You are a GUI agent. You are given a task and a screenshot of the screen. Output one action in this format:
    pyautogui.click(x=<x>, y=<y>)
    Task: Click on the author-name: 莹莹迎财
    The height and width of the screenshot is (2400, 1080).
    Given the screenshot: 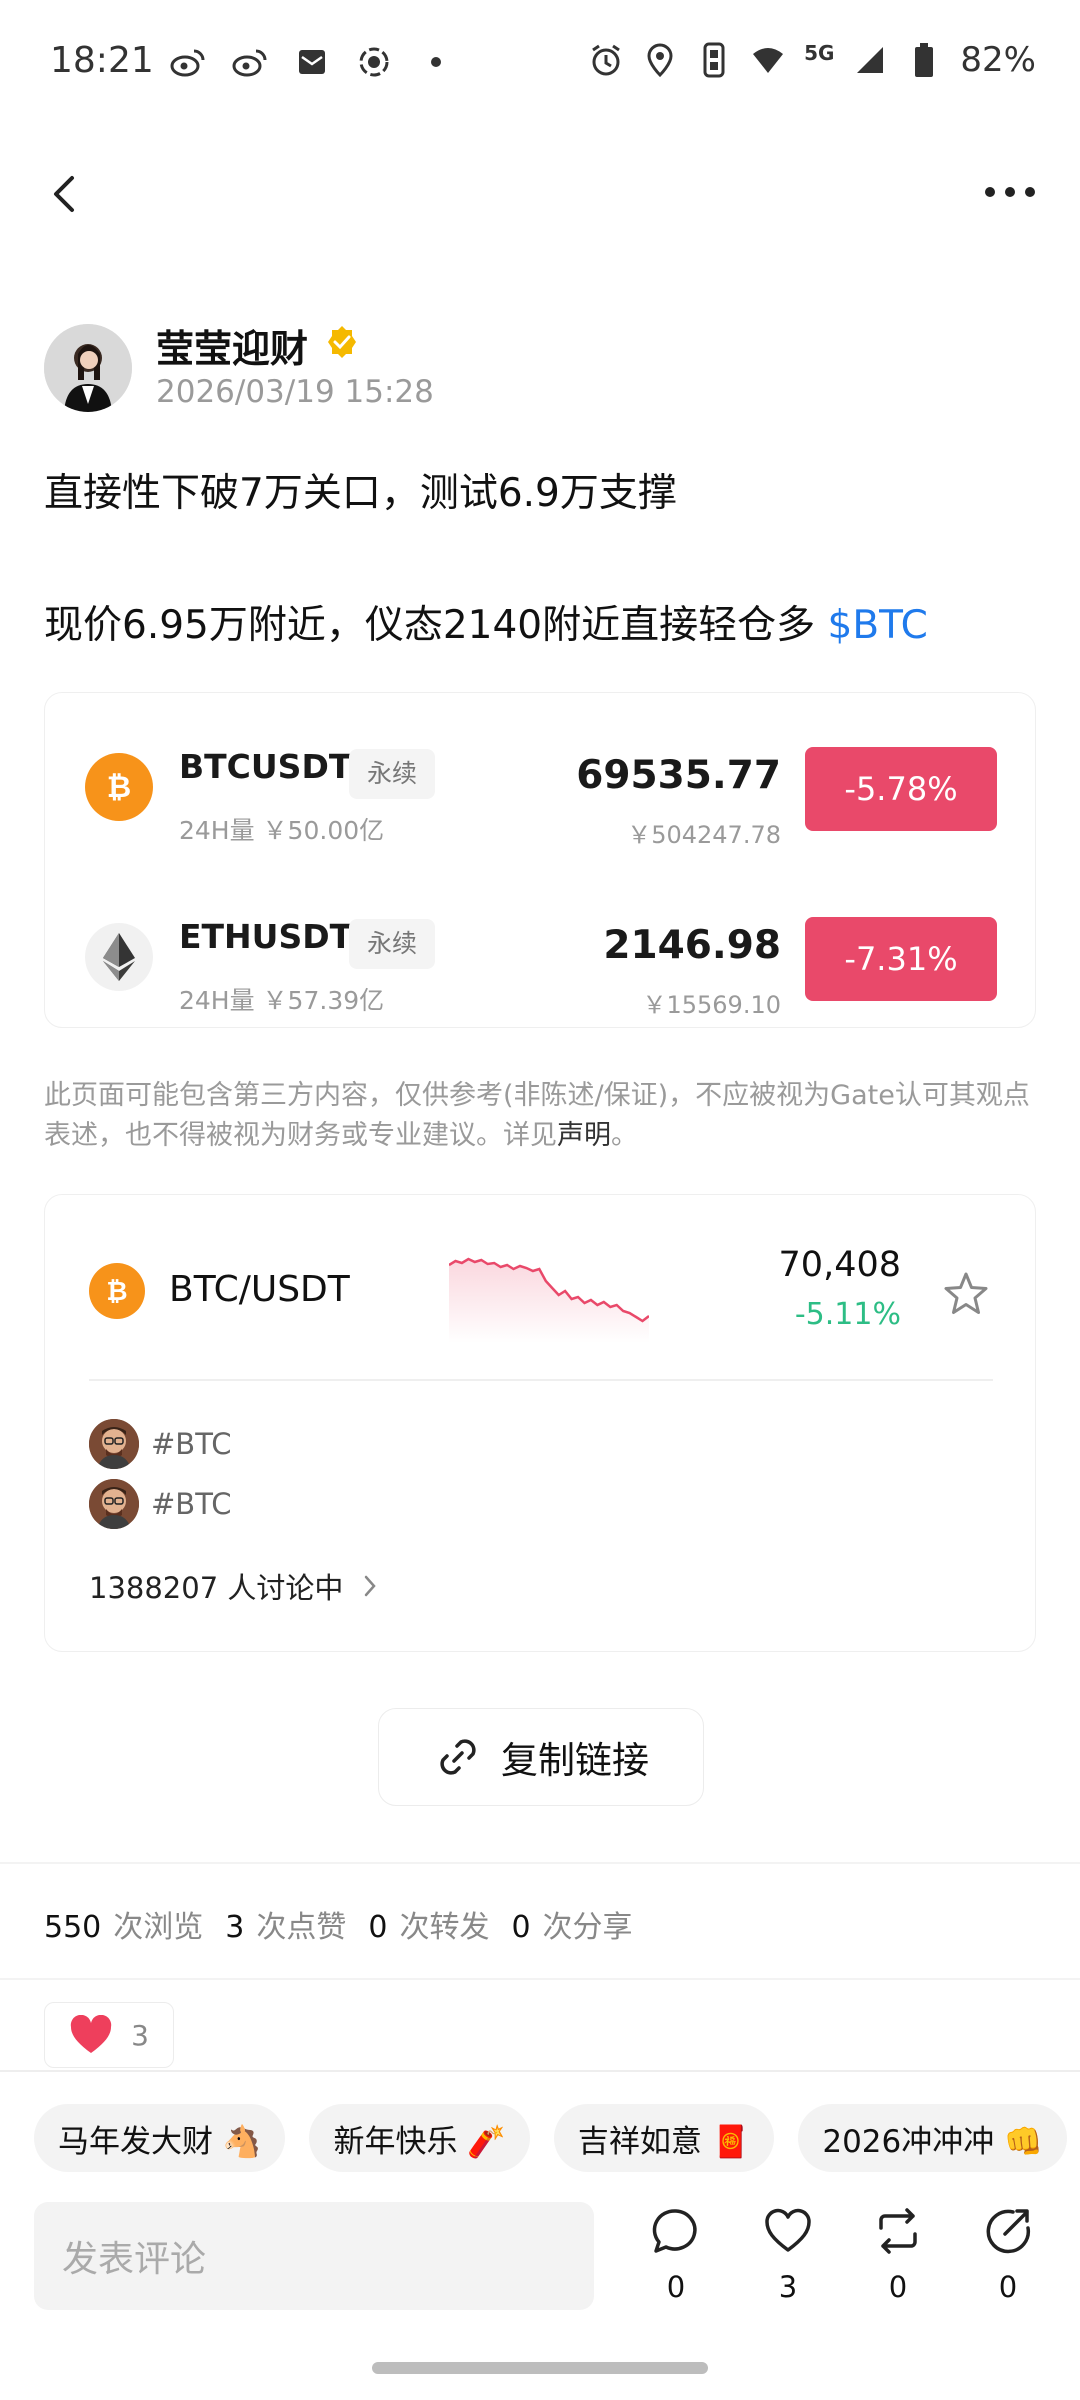 What is the action you would take?
    pyautogui.click(x=232, y=345)
    